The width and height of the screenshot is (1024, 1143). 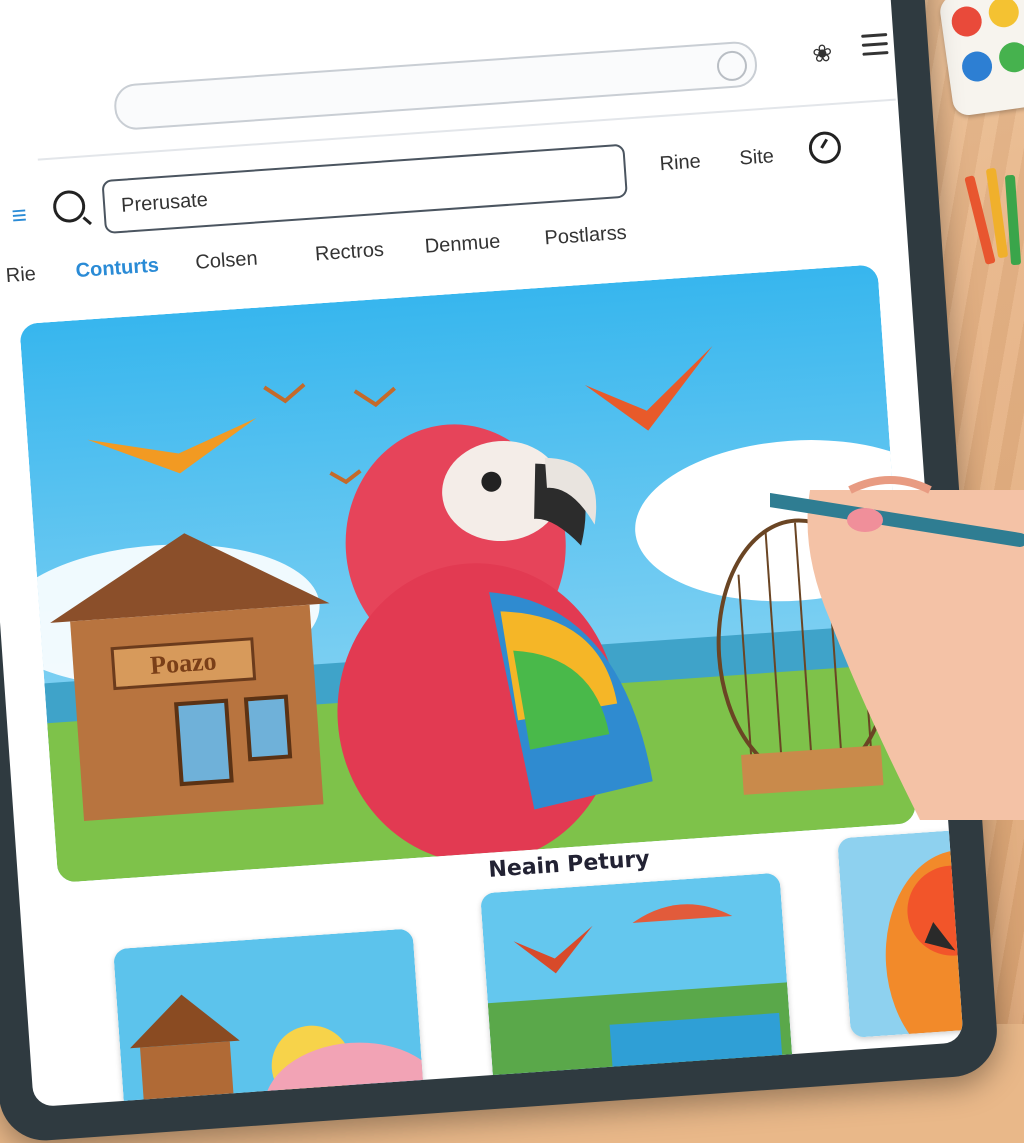 I want to click on tab-conturts: Conturts, so click(x=117, y=268).